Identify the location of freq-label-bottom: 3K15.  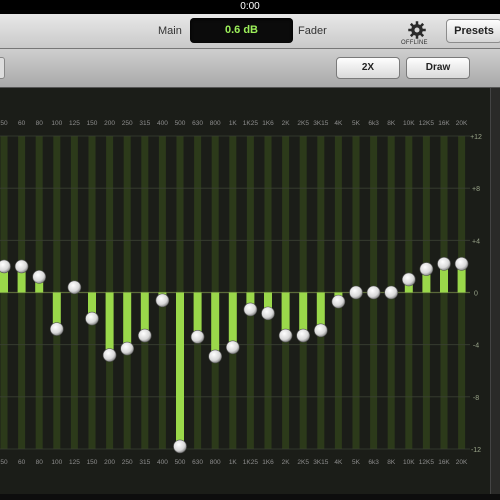
(321, 462).